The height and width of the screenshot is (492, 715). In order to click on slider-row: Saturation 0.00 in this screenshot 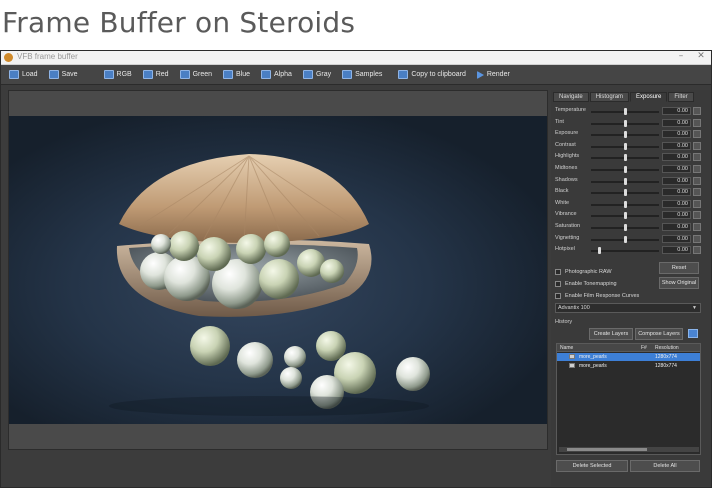, I will do `click(631, 228)`.